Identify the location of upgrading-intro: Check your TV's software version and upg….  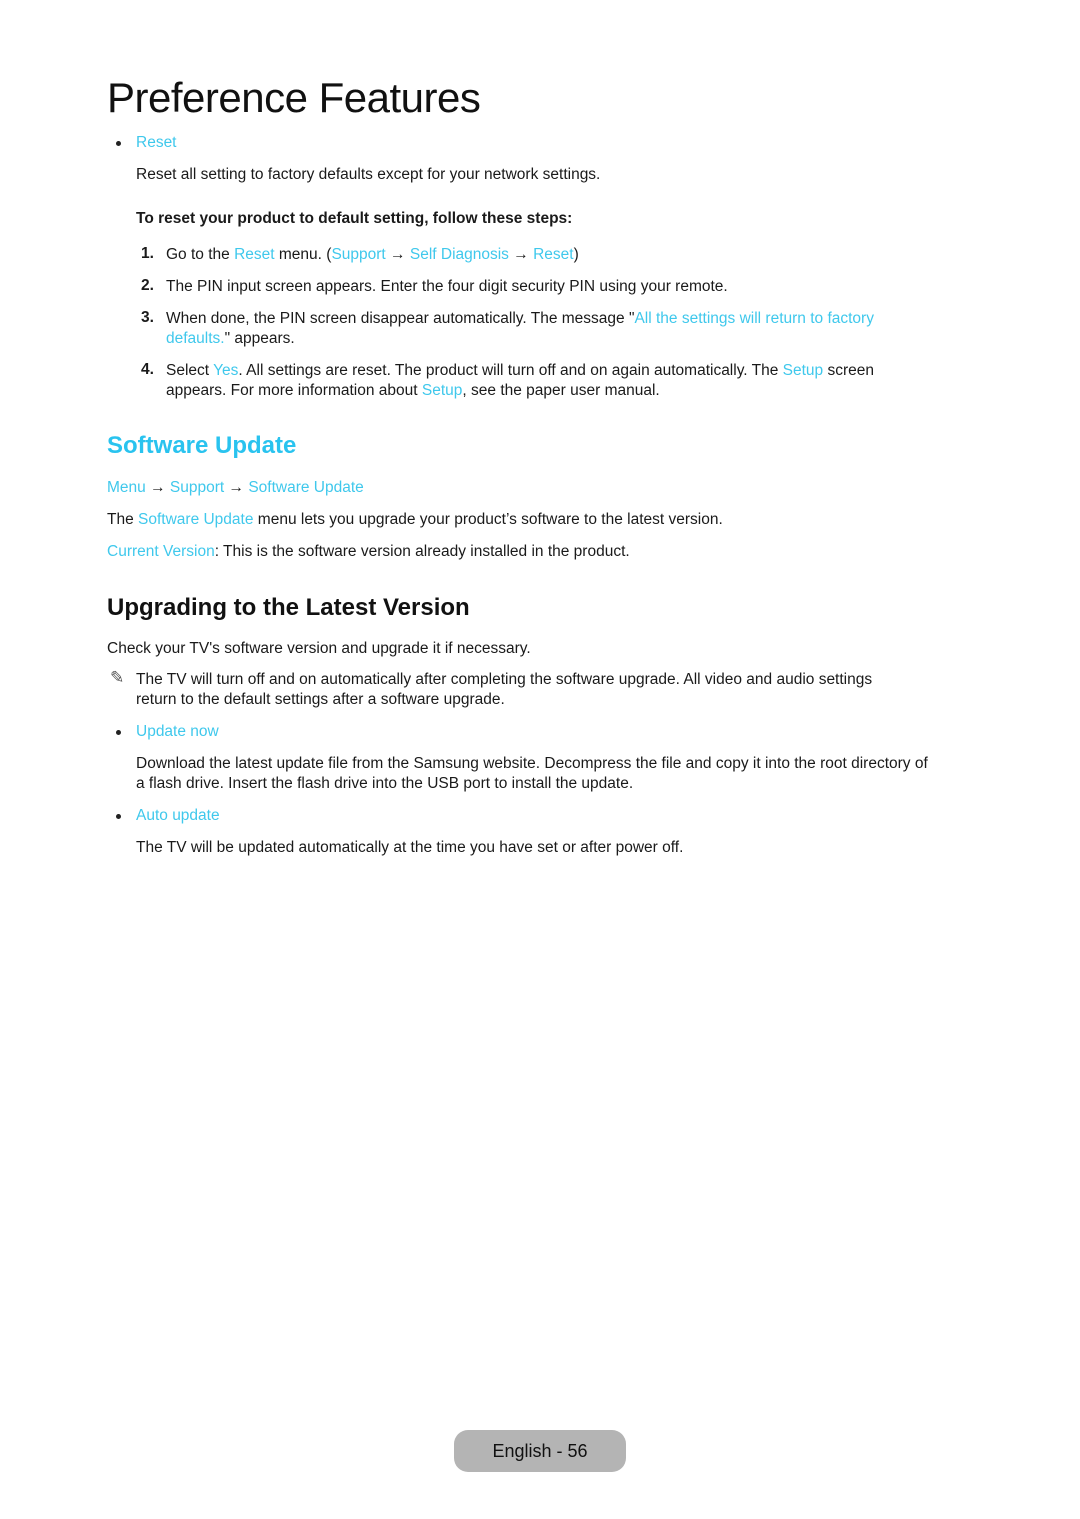
(319, 648).